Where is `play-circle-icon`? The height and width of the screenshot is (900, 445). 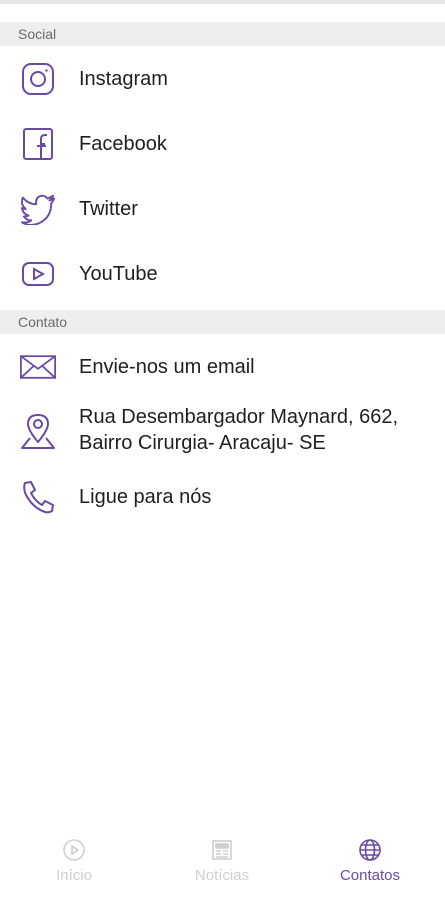
play-circle-icon is located at coordinates (74, 850).